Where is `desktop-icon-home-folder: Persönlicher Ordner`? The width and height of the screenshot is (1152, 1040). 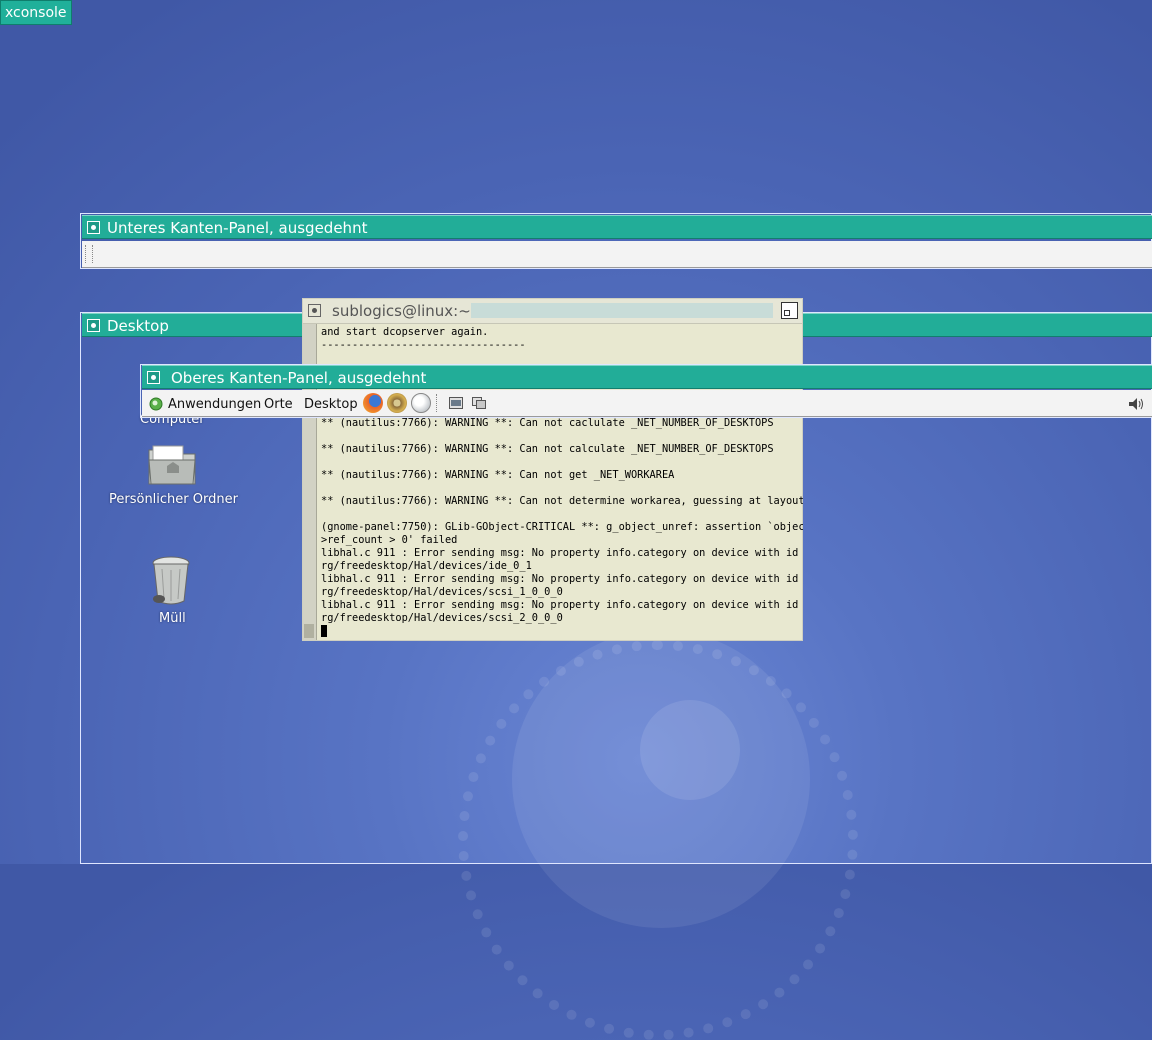 desktop-icon-home-folder: Persönlicher Ordner is located at coordinates (172, 475).